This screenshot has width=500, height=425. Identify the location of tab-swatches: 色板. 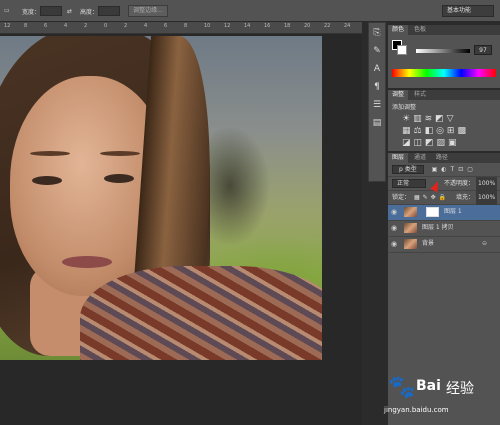
(420, 30).